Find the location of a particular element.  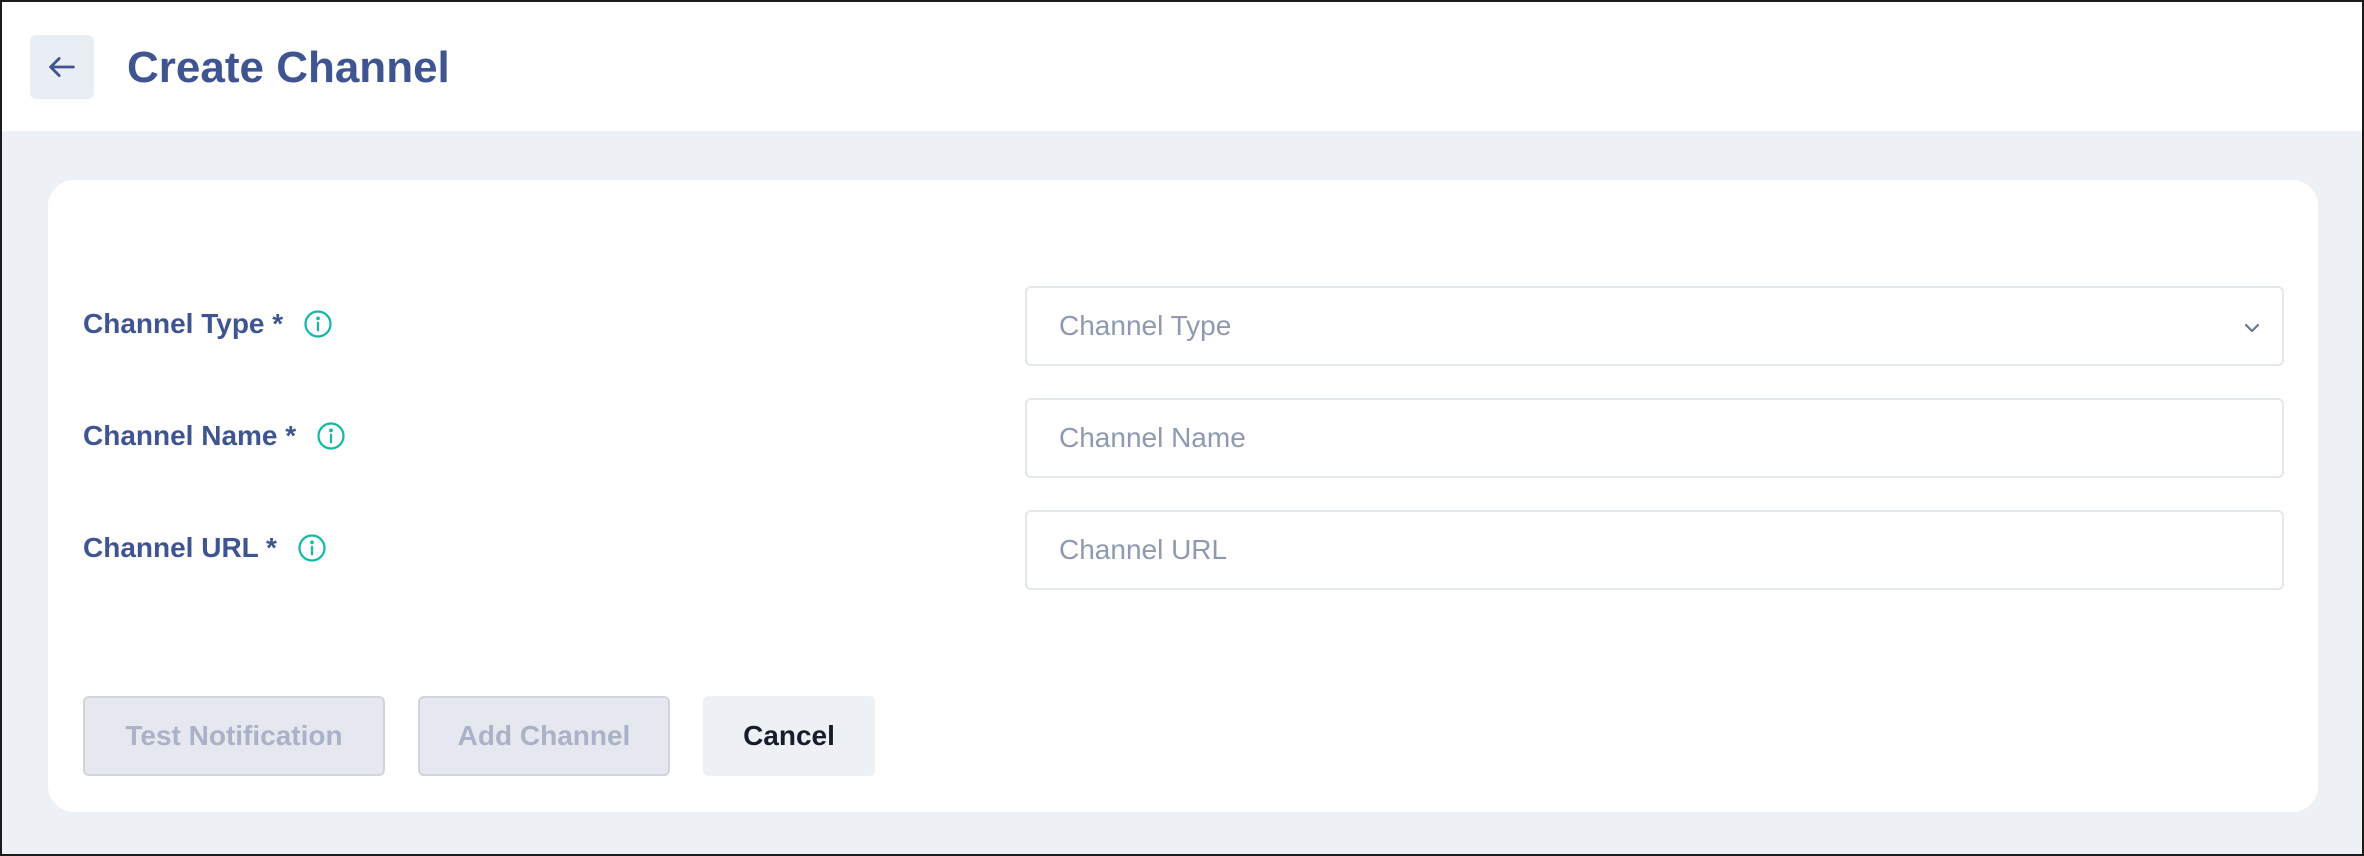

channel-type-label-row: Channel Type * is located at coordinates (208, 324).